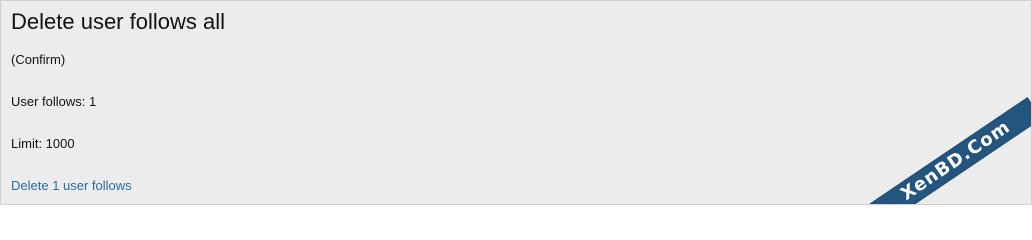 The height and width of the screenshot is (240, 1032). What do you see at coordinates (38, 59) in the screenshot?
I see `confirm-text: (Confirm)` at bounding box center [38, 59].